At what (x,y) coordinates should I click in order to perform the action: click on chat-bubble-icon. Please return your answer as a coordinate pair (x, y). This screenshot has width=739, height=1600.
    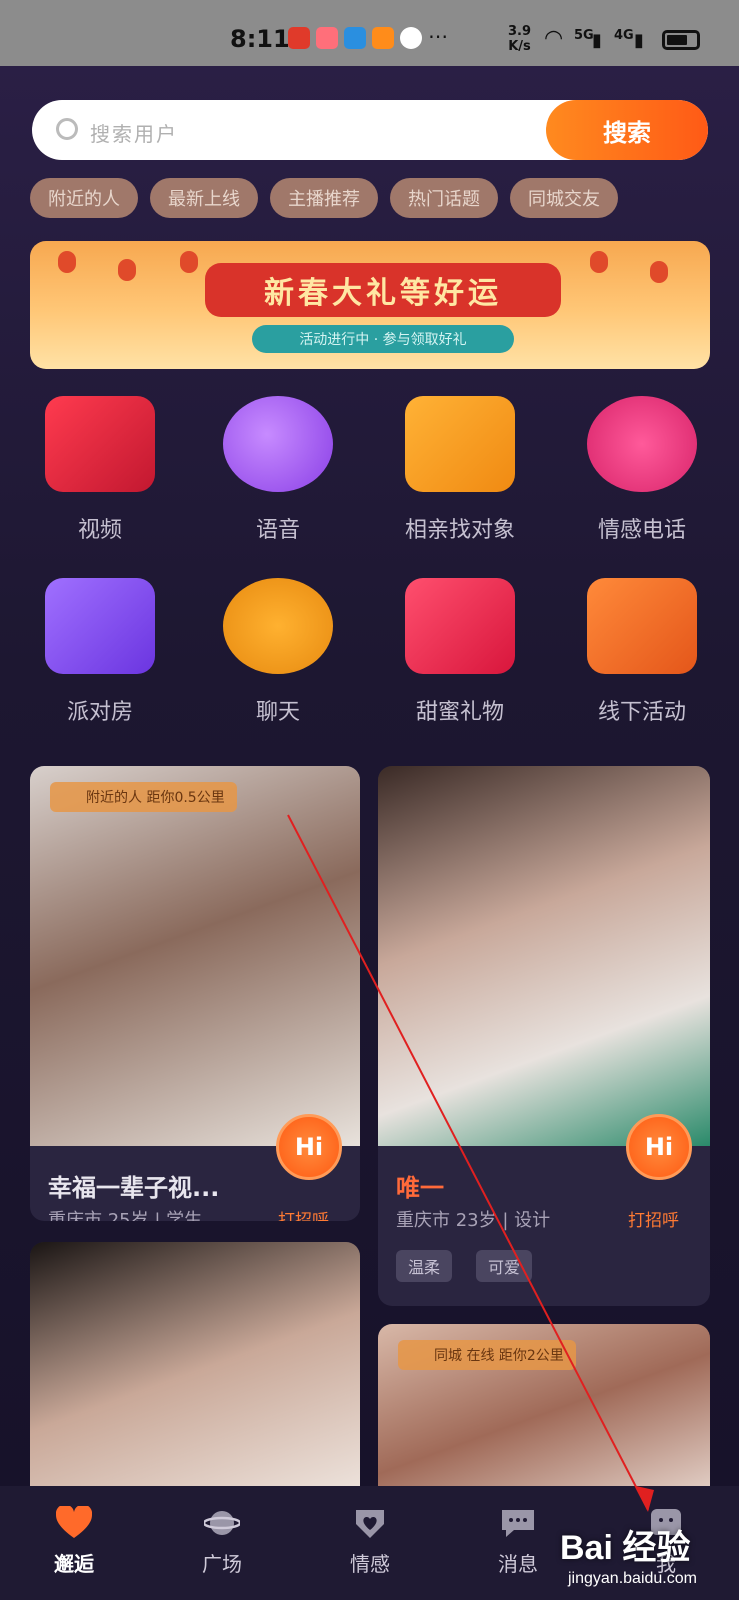
    Looking at the image, I should click on (411, 38).